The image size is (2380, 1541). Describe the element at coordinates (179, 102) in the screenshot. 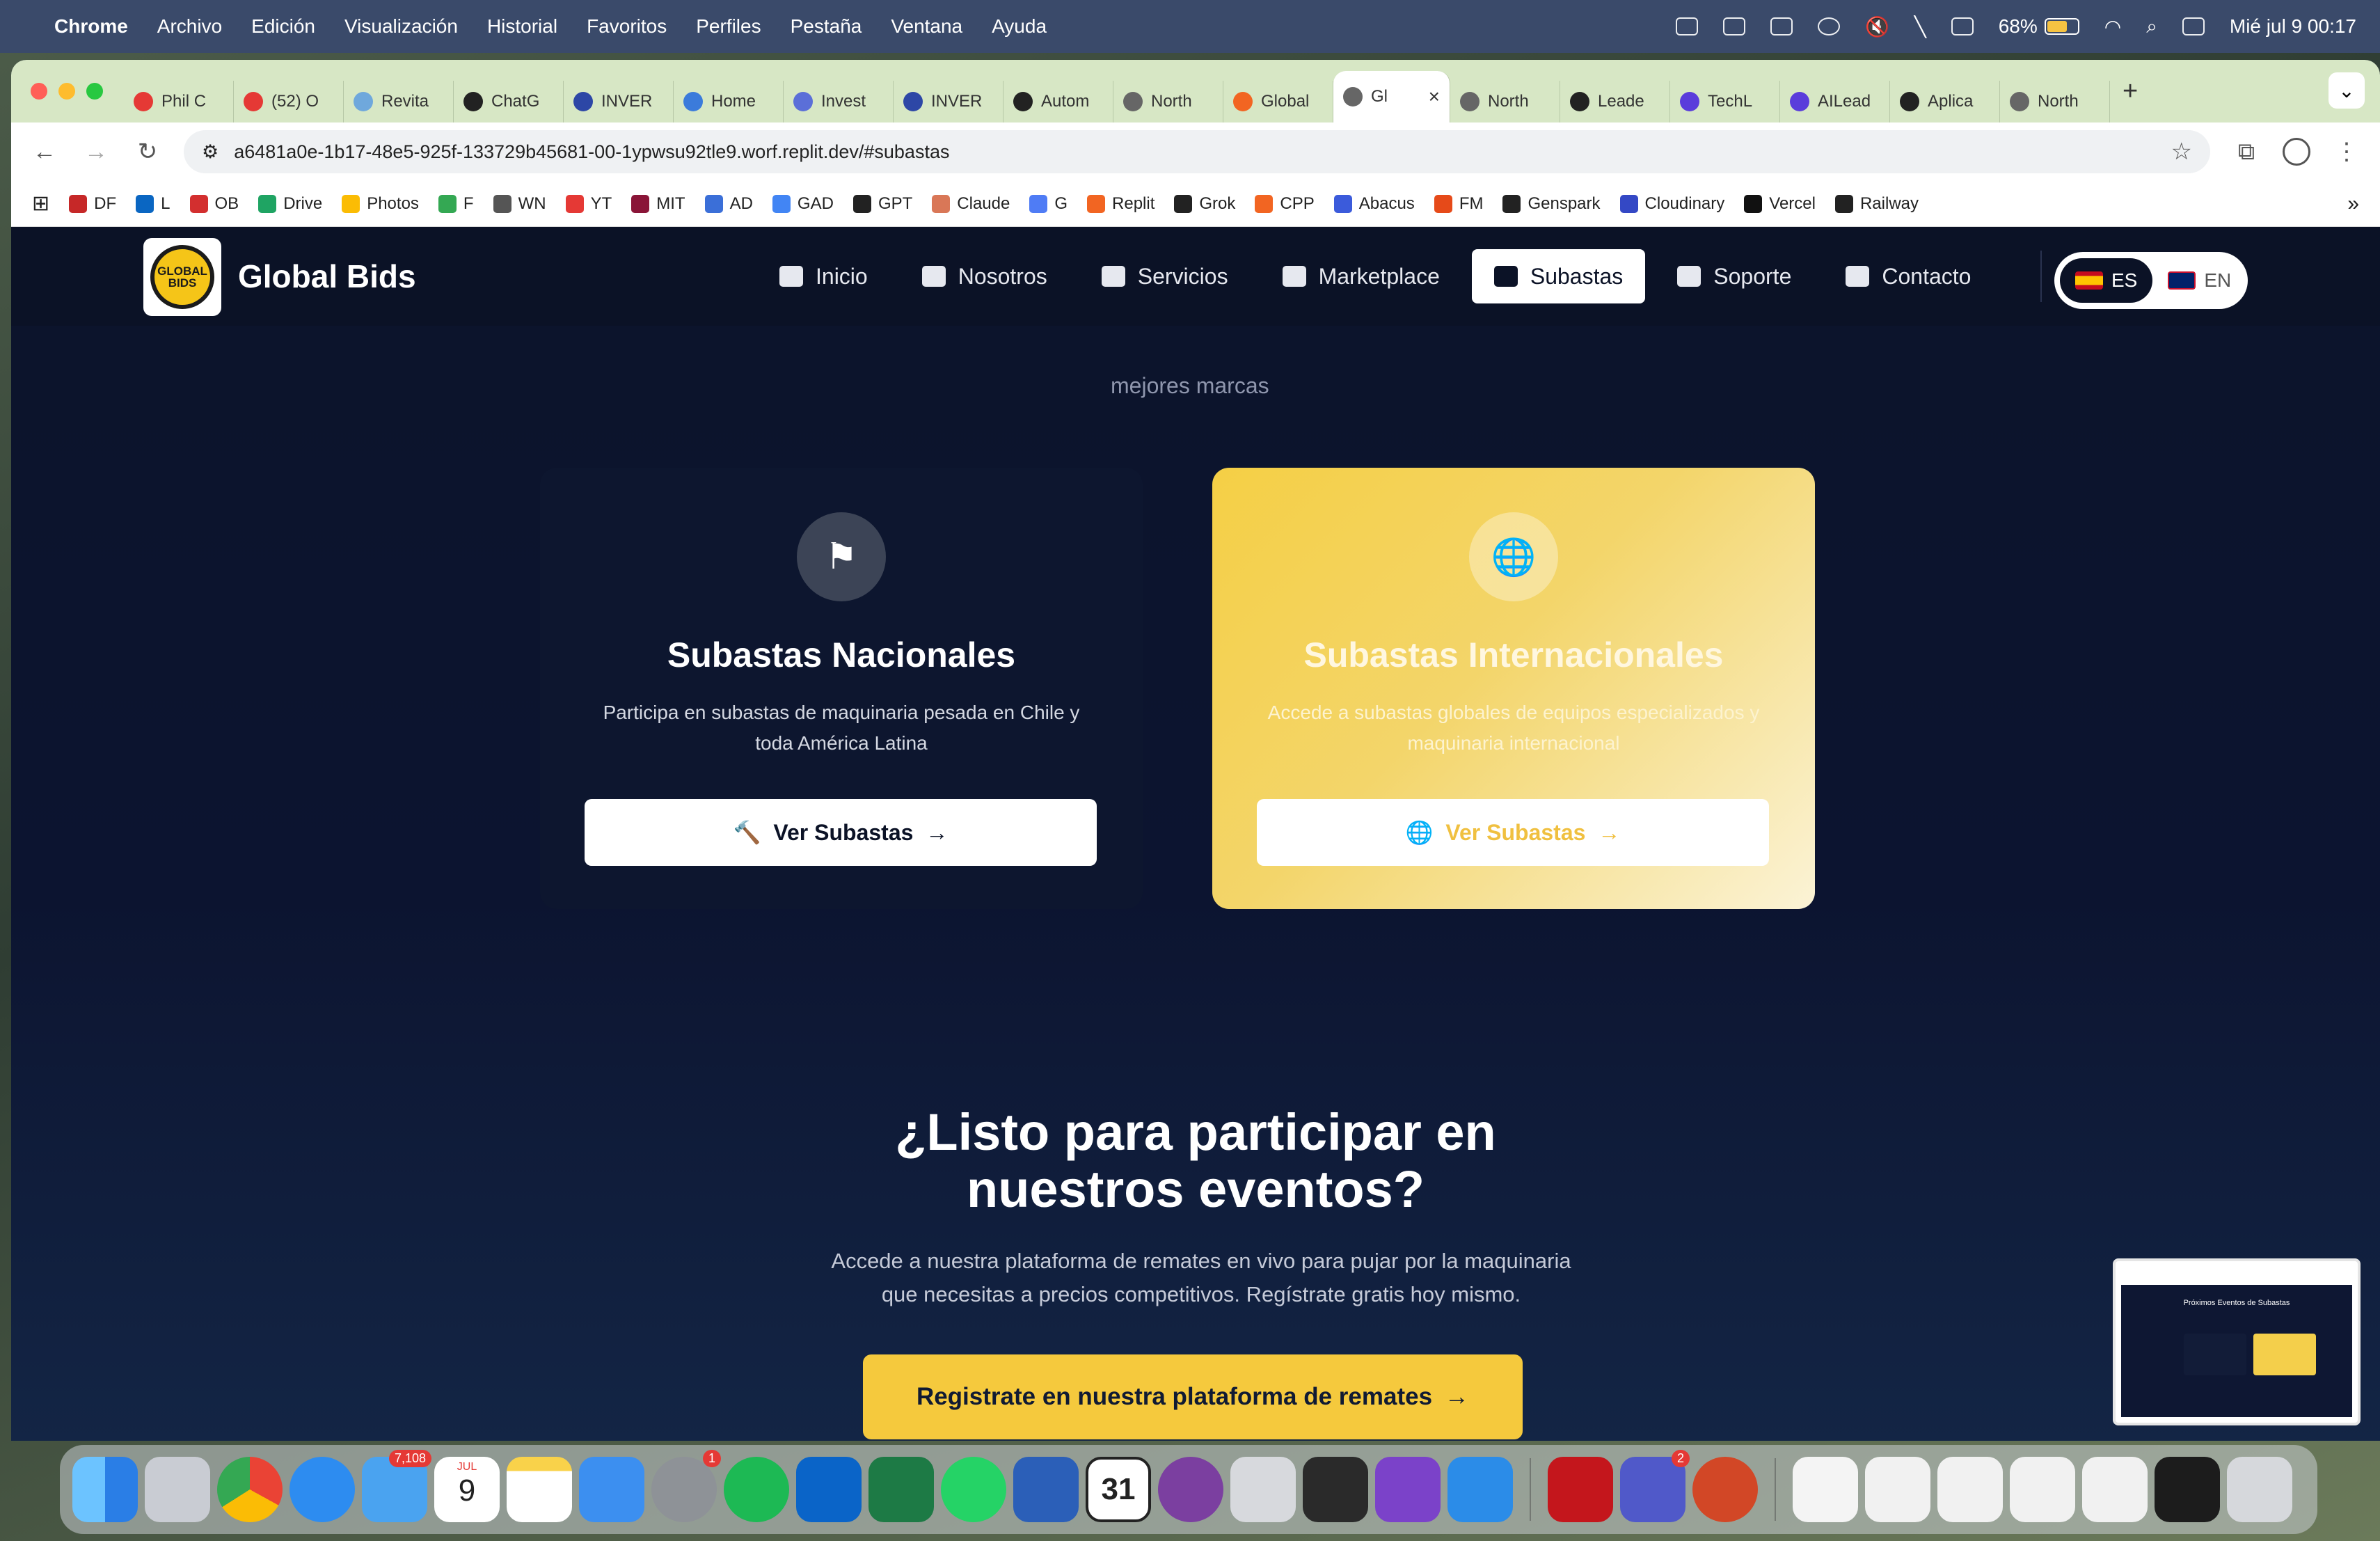

I see `browser-tab: Phil C` at that location.